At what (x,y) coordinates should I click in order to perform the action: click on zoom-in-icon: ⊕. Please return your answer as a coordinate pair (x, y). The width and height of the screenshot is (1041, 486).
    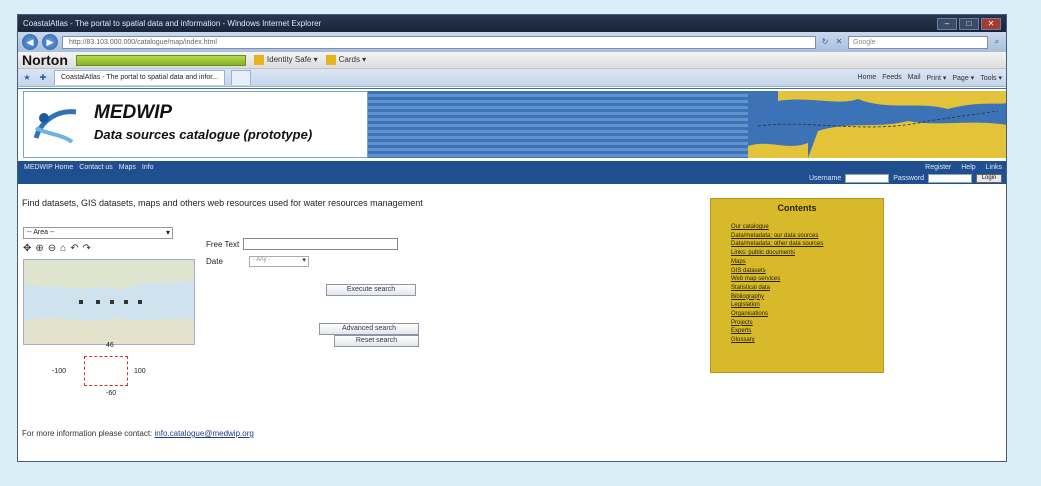
    Looking at the image, I should click on (39, 248).